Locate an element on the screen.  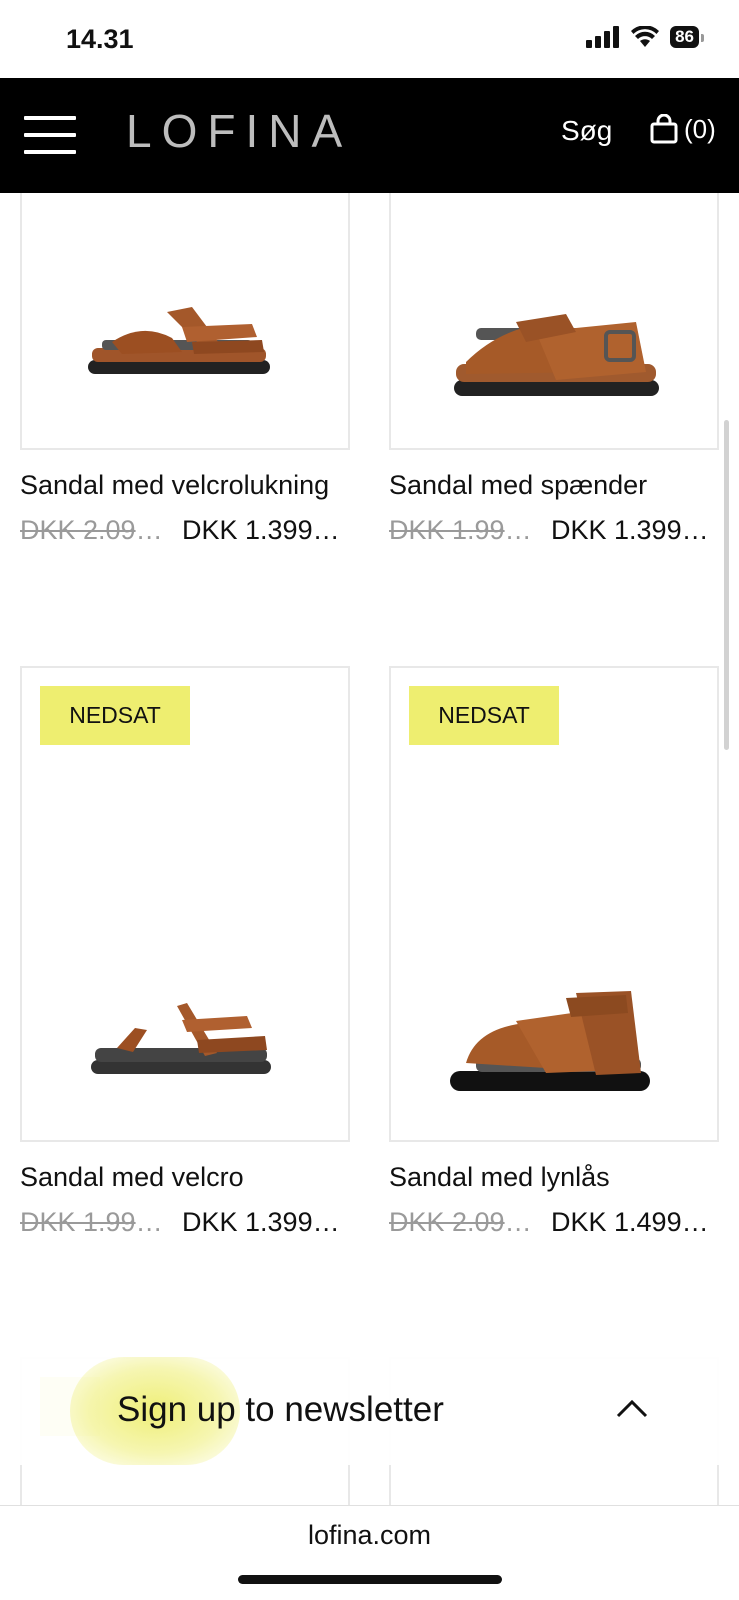
url-text: lofina.com is located at coordinates (369, 1535).